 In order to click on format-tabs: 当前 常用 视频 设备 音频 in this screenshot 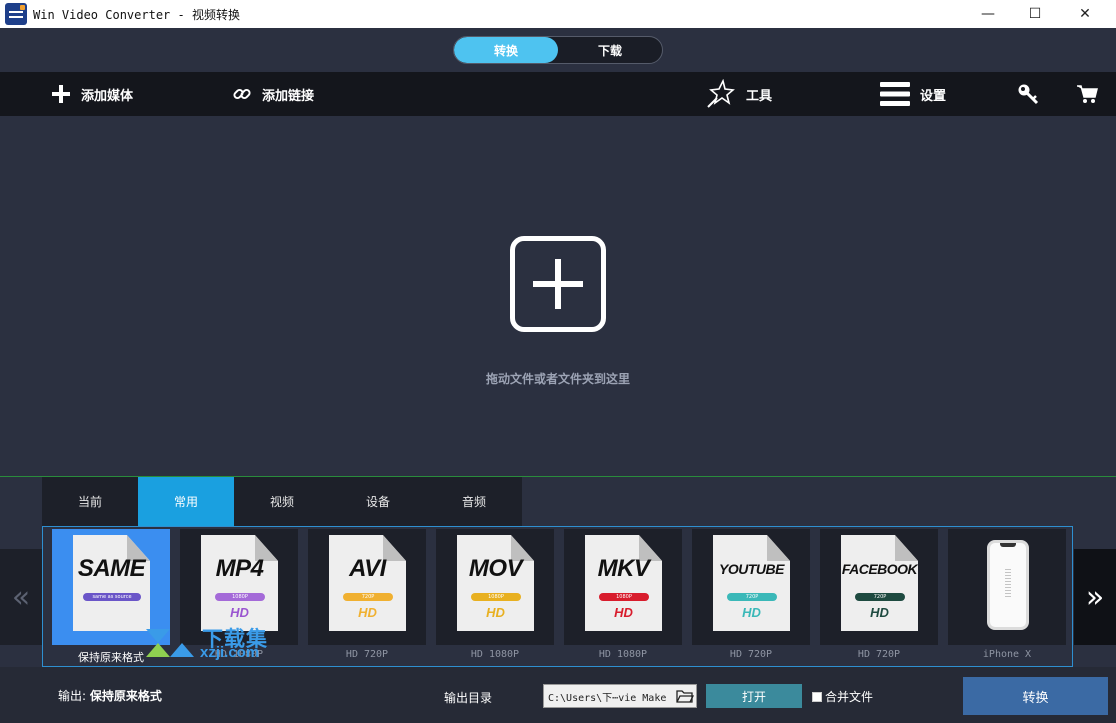, I will do `click(282, 501)`.